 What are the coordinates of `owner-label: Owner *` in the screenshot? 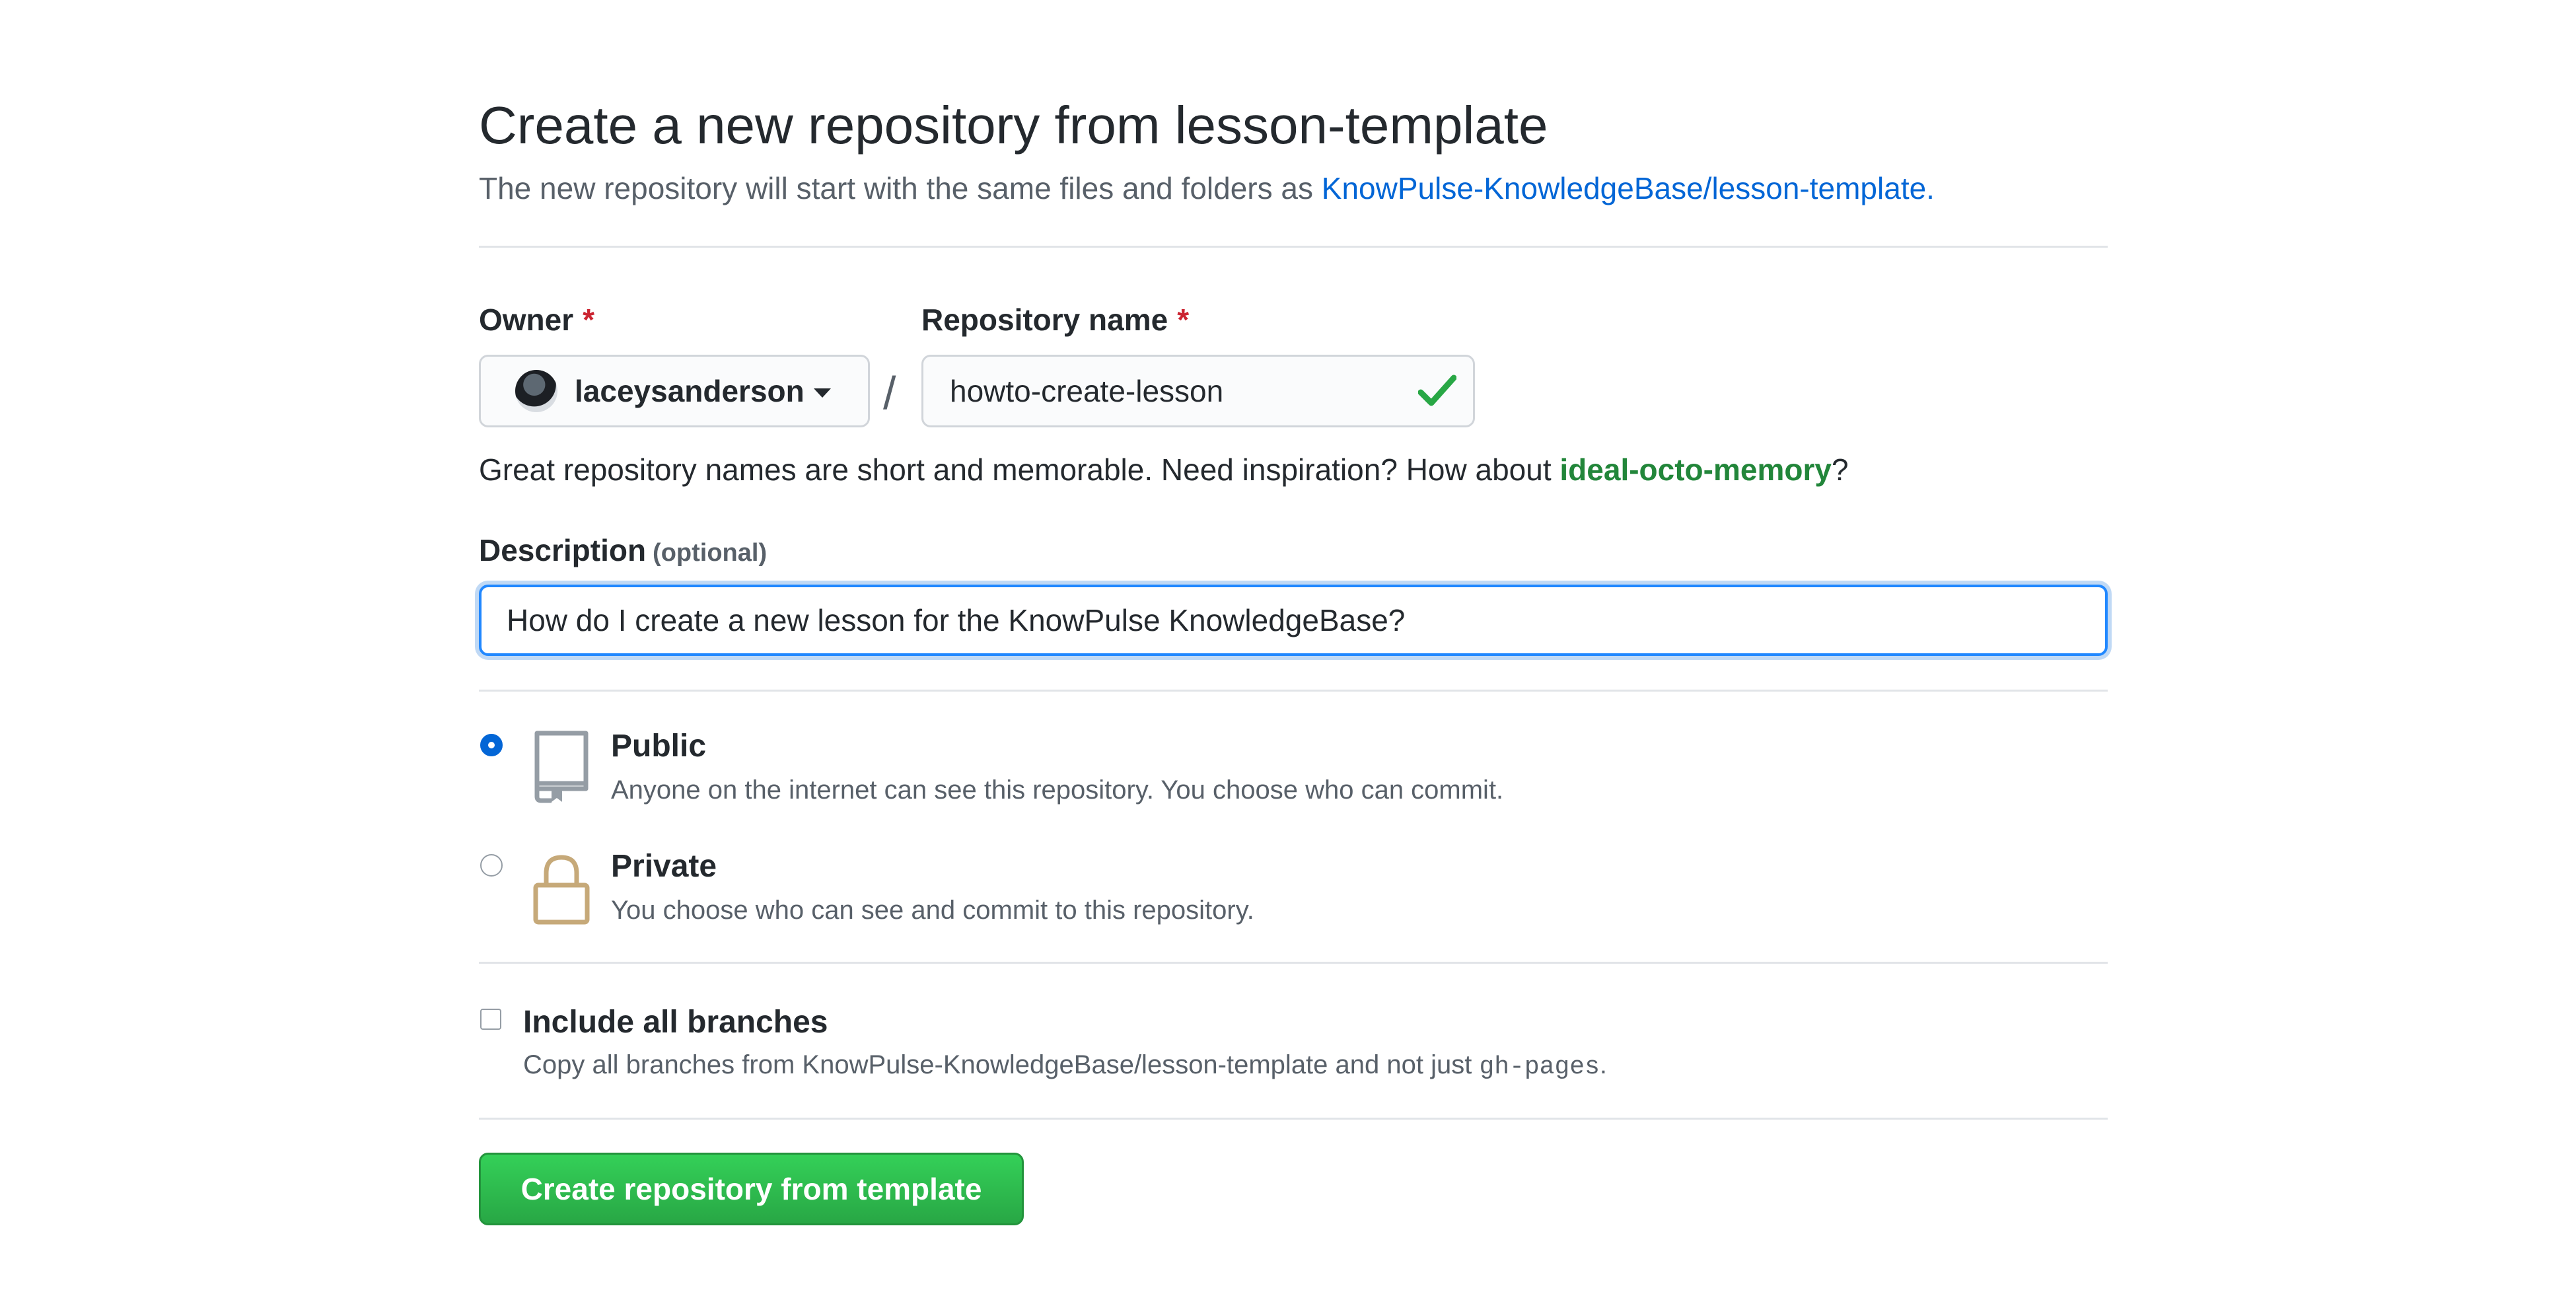 It's located at (537, 320).